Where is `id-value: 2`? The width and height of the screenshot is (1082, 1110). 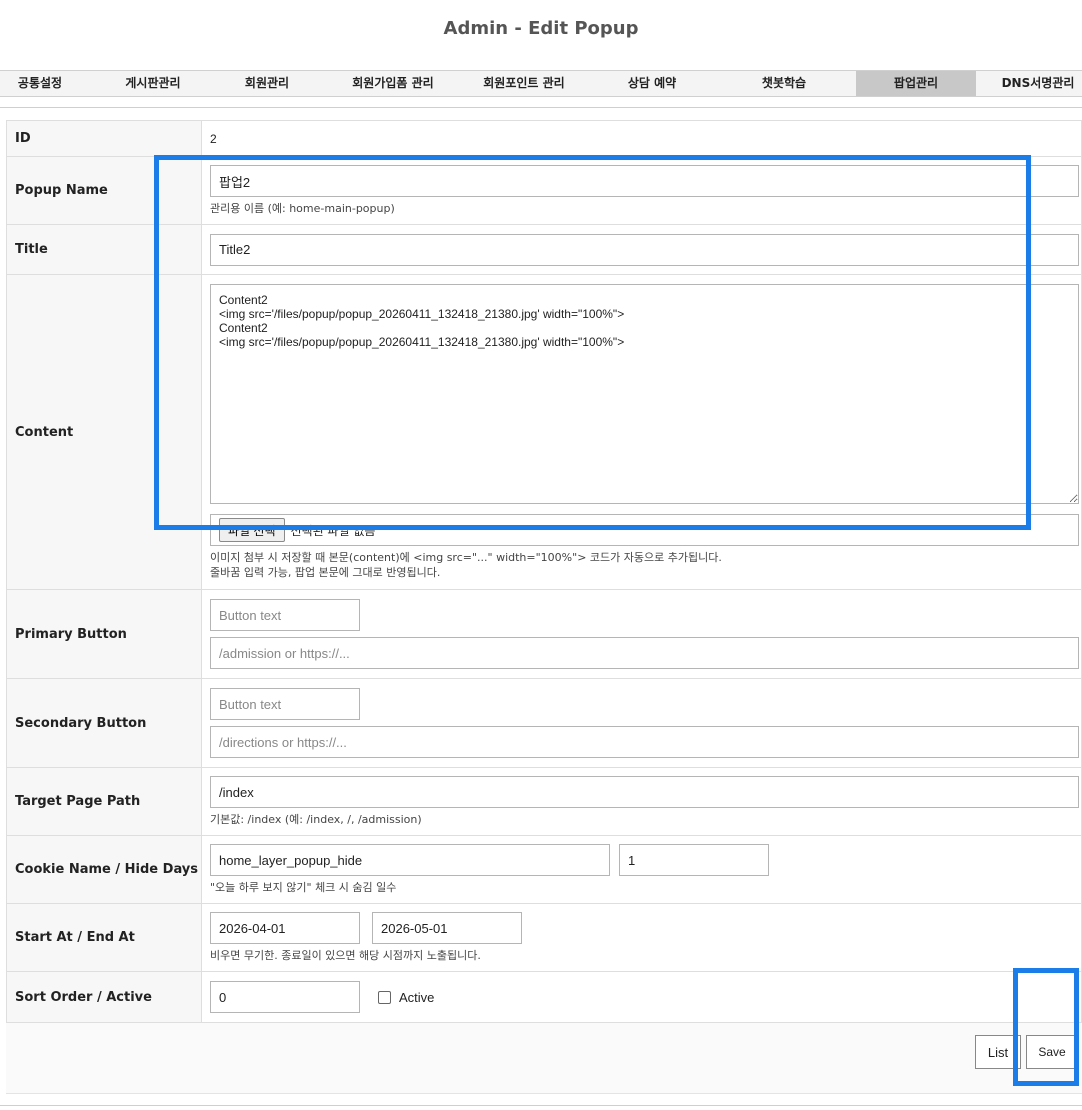 id-value: 2 is located at coordinates (641, 138).